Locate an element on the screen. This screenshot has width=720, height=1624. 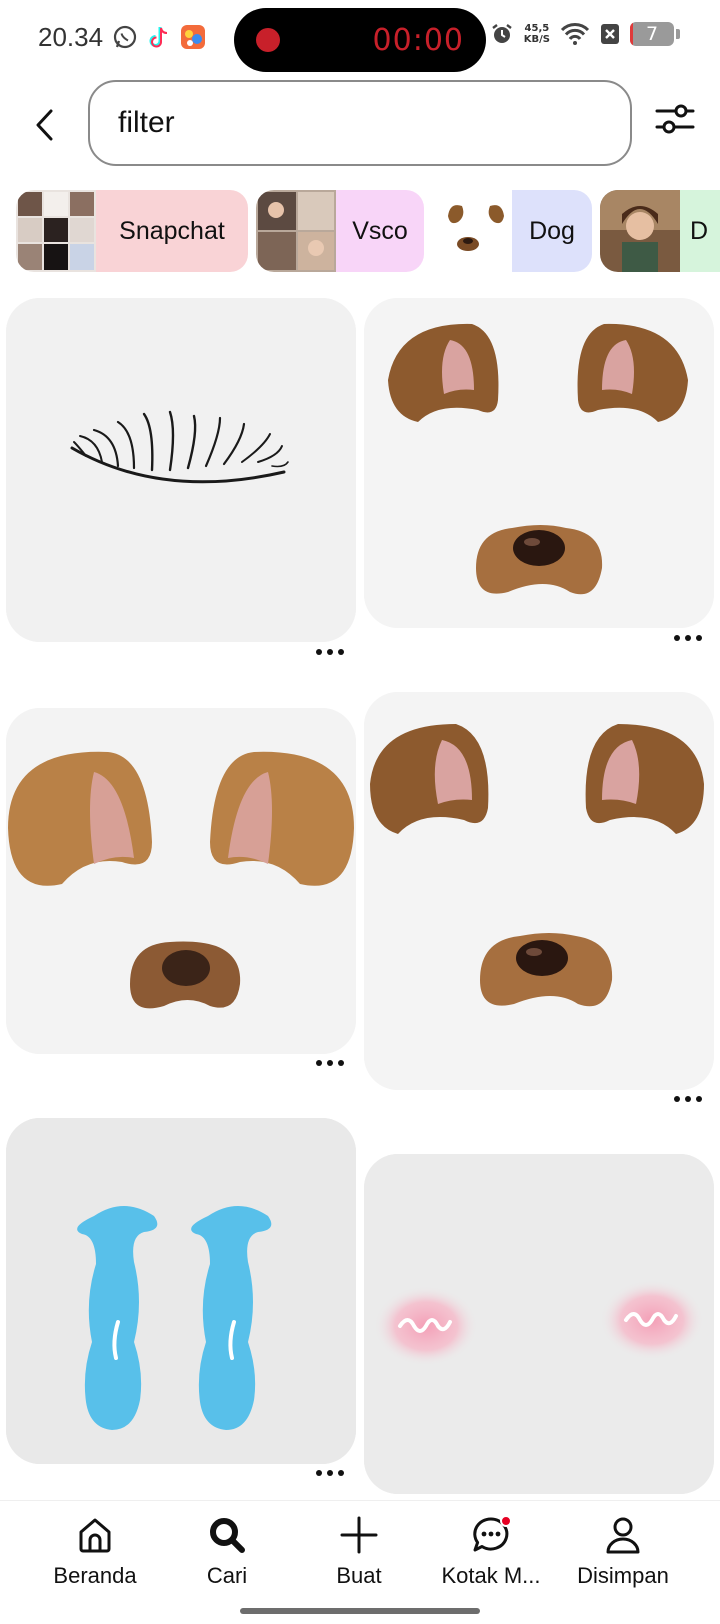
chevron-left-icon is located at coordinates (44, 125).